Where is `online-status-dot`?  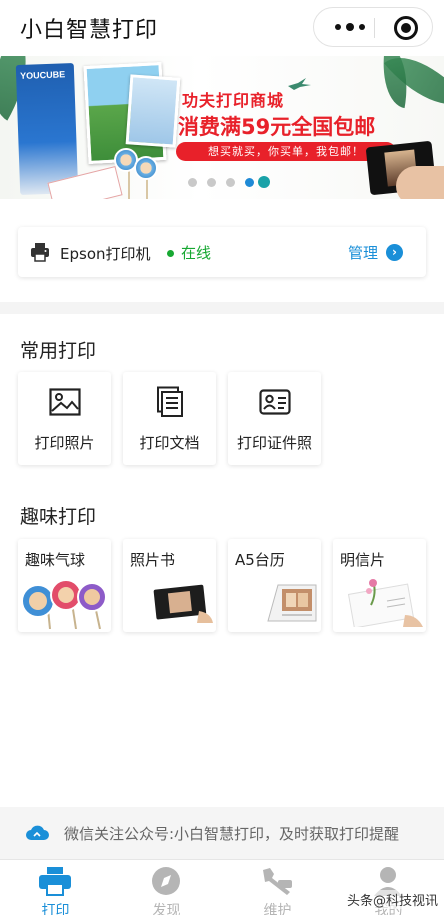
online-status-dot is located at coordinates (170, 253).